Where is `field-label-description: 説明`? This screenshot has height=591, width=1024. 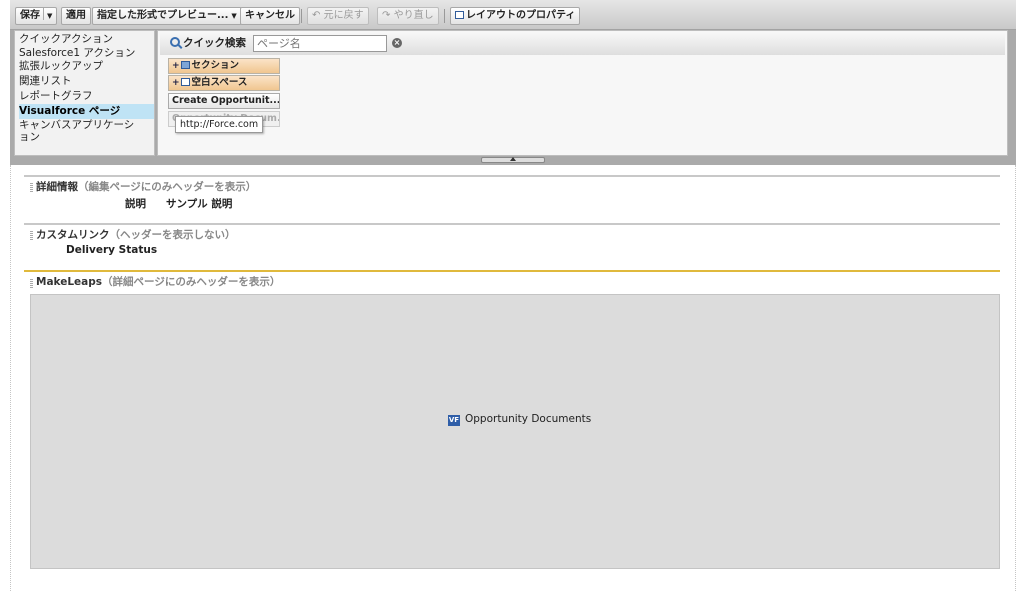 field-label-description: 説明 is located at coordinates (135, 204).